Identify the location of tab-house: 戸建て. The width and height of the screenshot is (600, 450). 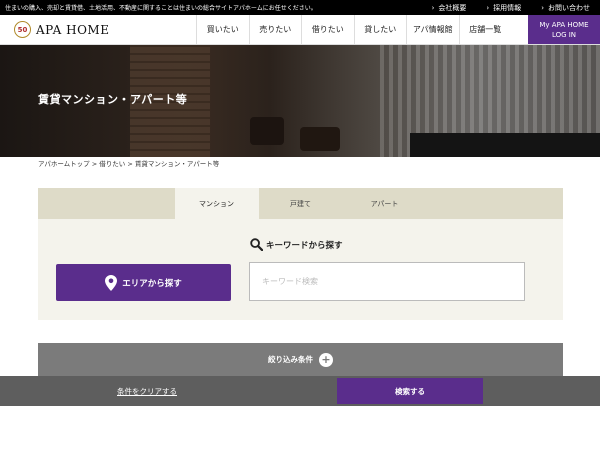
(301, 203).